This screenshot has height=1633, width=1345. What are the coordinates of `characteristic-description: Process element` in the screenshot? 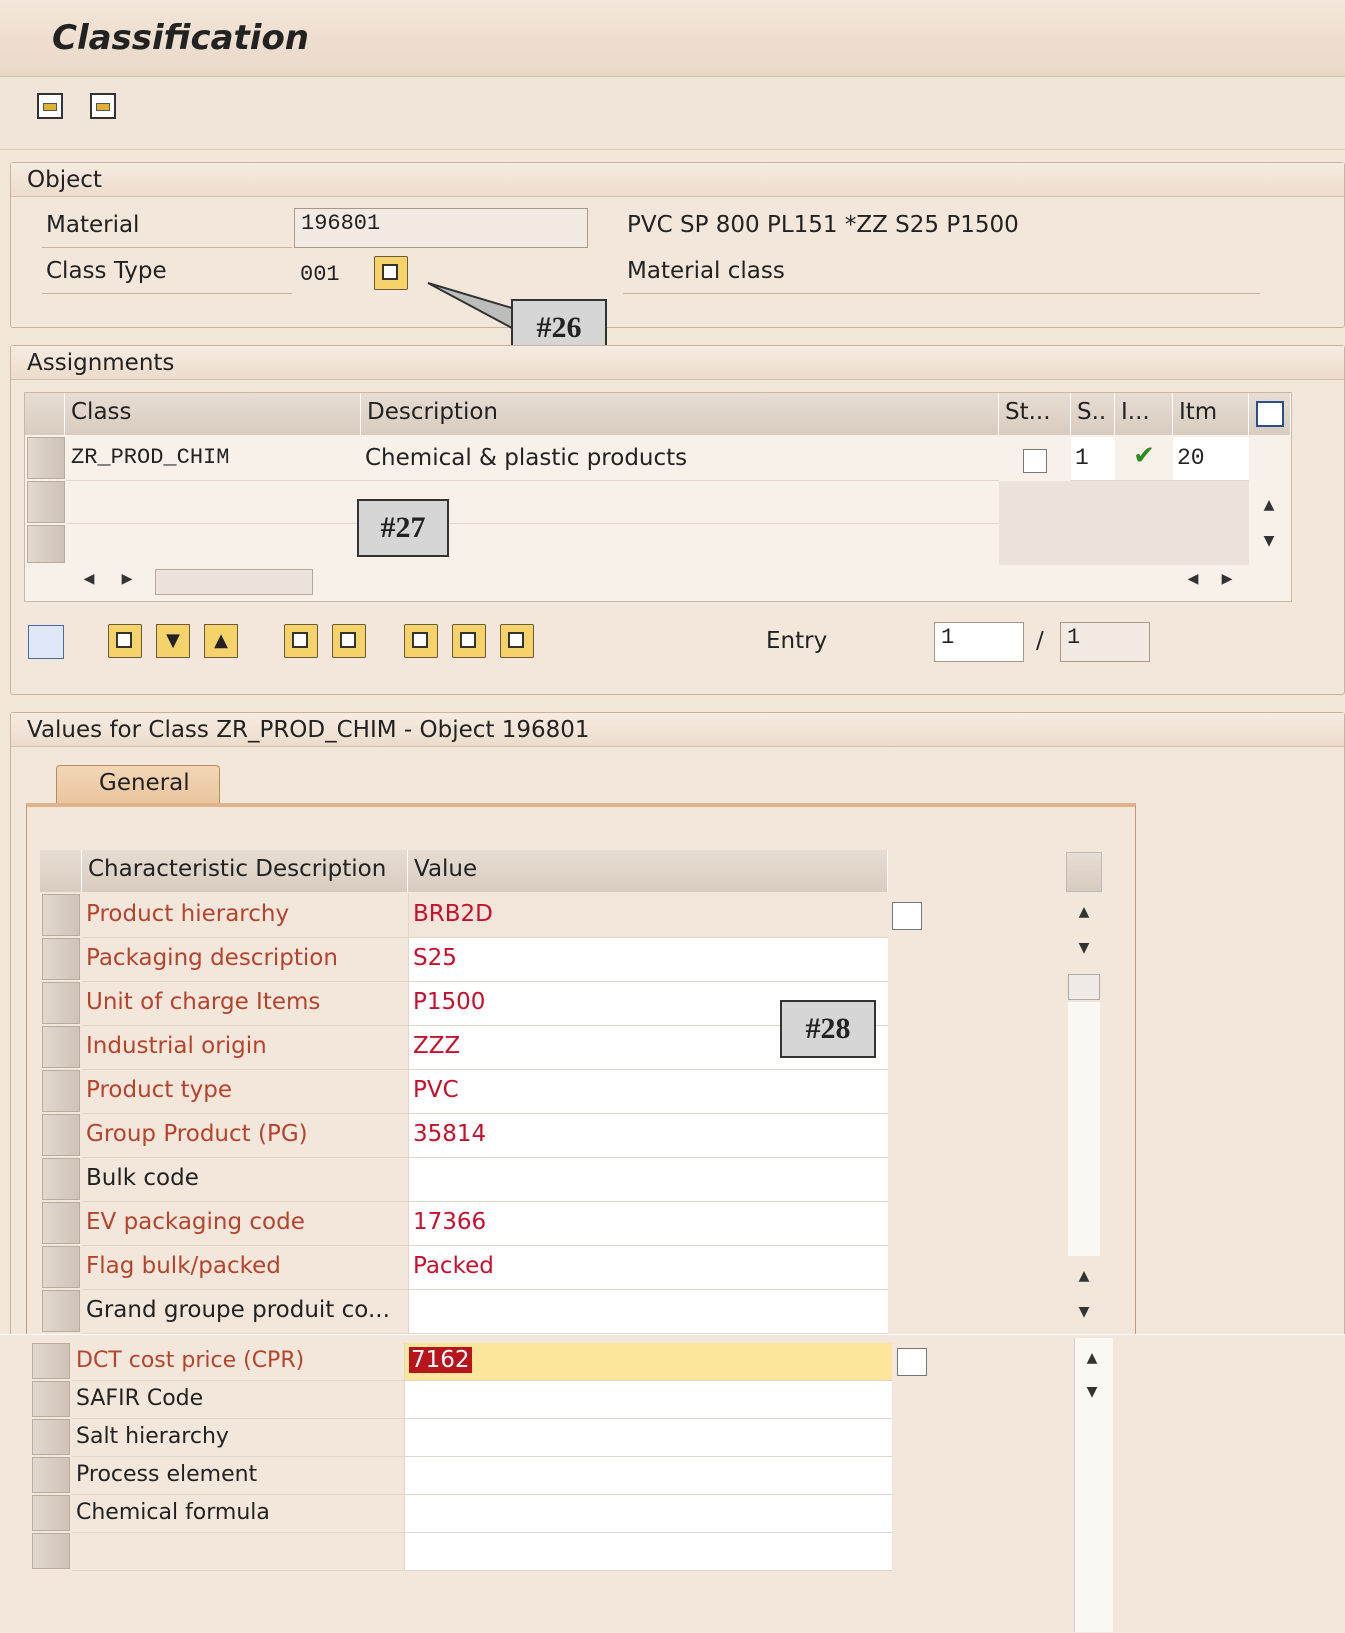 It's located at (238, 1476).